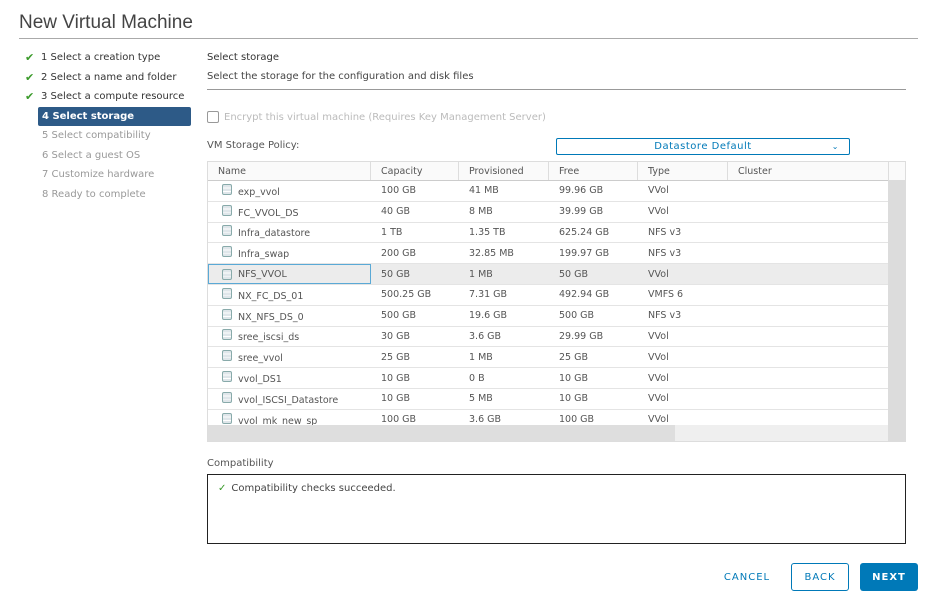 The width and height of the screenshot is (931, 602). I want to click on table-row: NFS_VVOL 50 GB 1 MB 50 GB VVol, so click(556, 274).